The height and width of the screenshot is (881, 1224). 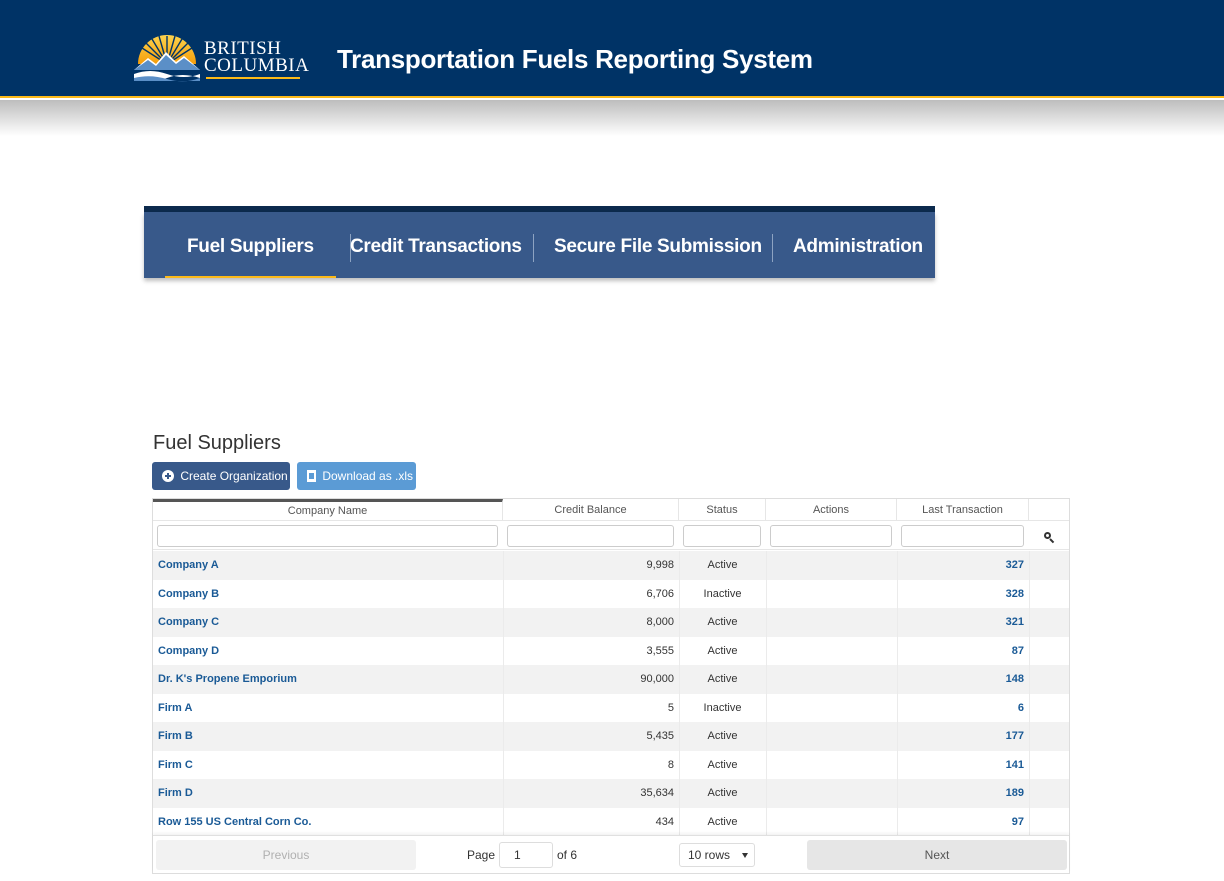 I want to click on last-transaction-link: 148, so click(x=960, y=679).